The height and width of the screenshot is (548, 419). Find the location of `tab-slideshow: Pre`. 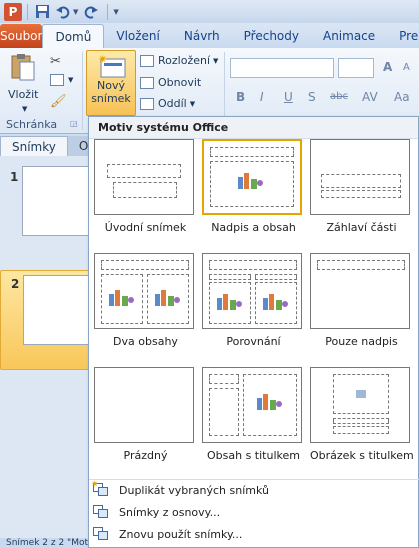

tab-slideshow: Pre is located at coordinates (403, 36).